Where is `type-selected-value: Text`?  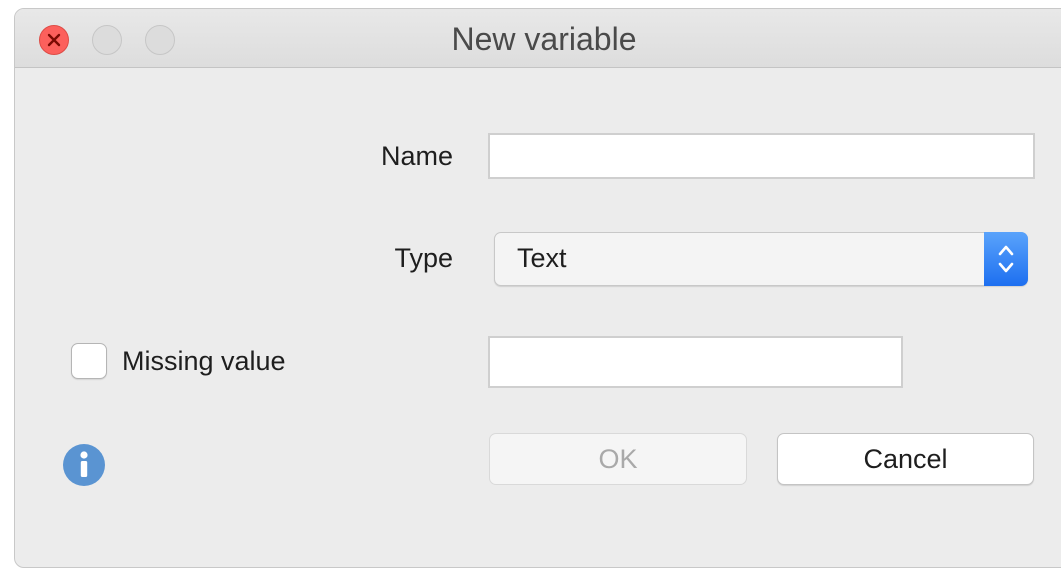
type-selected-value: Text is located at coordinates (542, 258).